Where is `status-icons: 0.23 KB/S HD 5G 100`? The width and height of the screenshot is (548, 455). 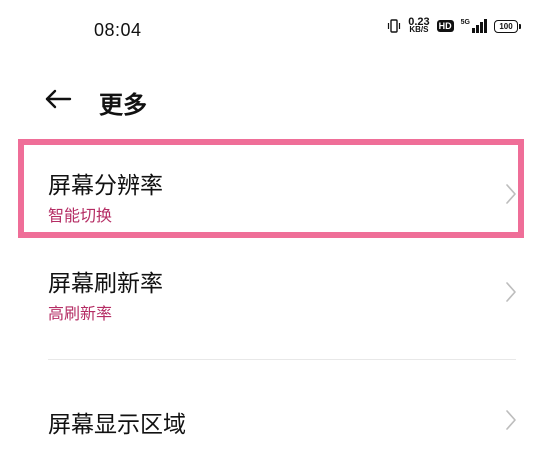 status-icons: 0.23 KB/S HD 5G 100 is located at coordinates (454, 25).